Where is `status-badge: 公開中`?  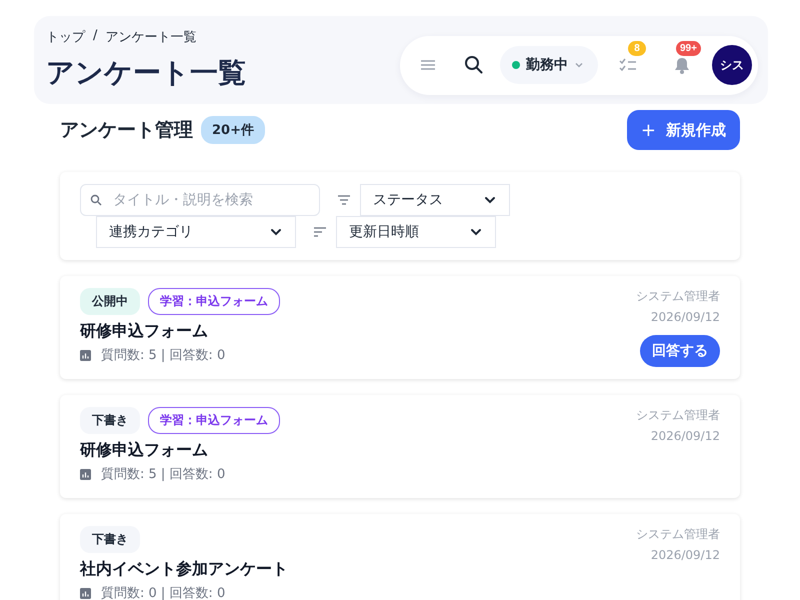
status-badge: 公開中 is located at coordinates (110, 301).